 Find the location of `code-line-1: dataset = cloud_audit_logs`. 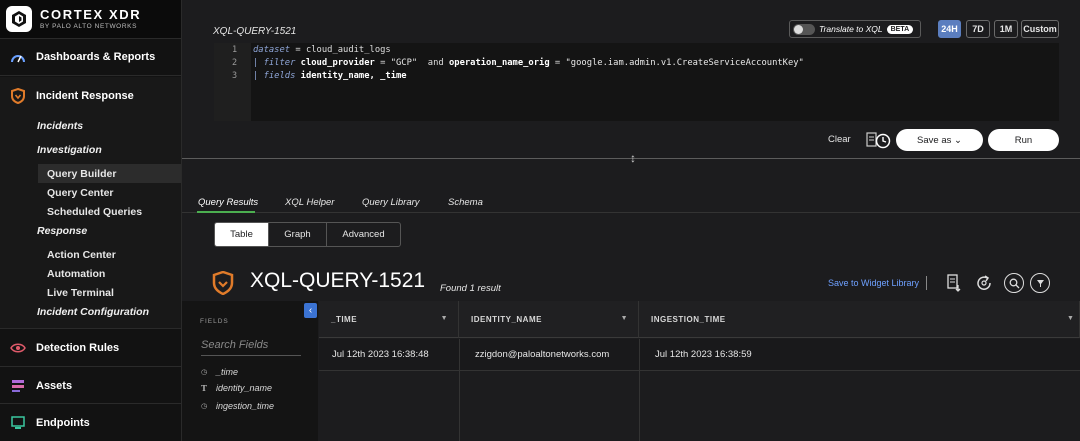

code-line-1: dataset = cloud_audit_logs is located at coordinates (322, 50).